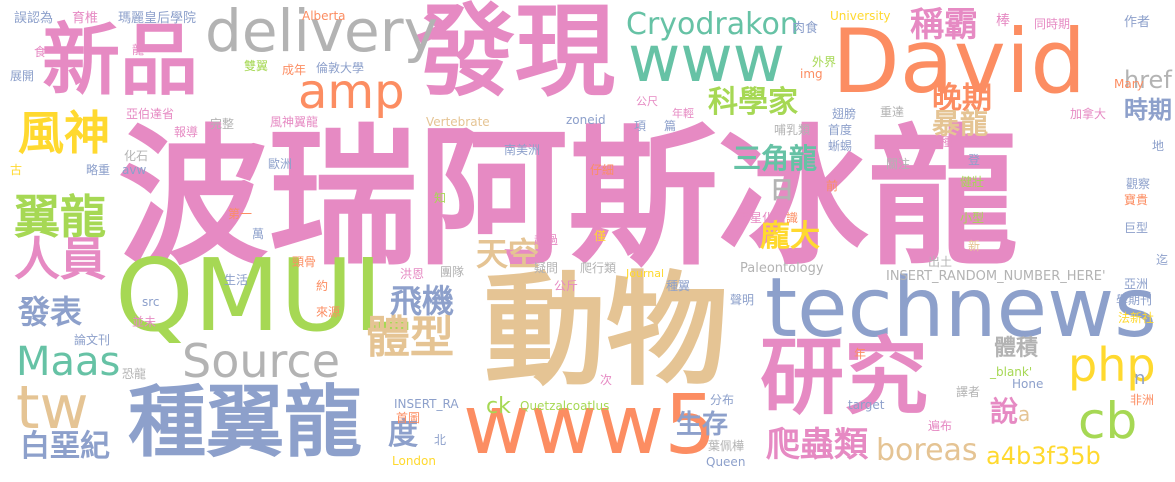 The height and width of the screenshot is (482, 1175). What do you see at coordinates (866, 405) in the screenshot?
I see `word: target` at bounding box center [866, 405].